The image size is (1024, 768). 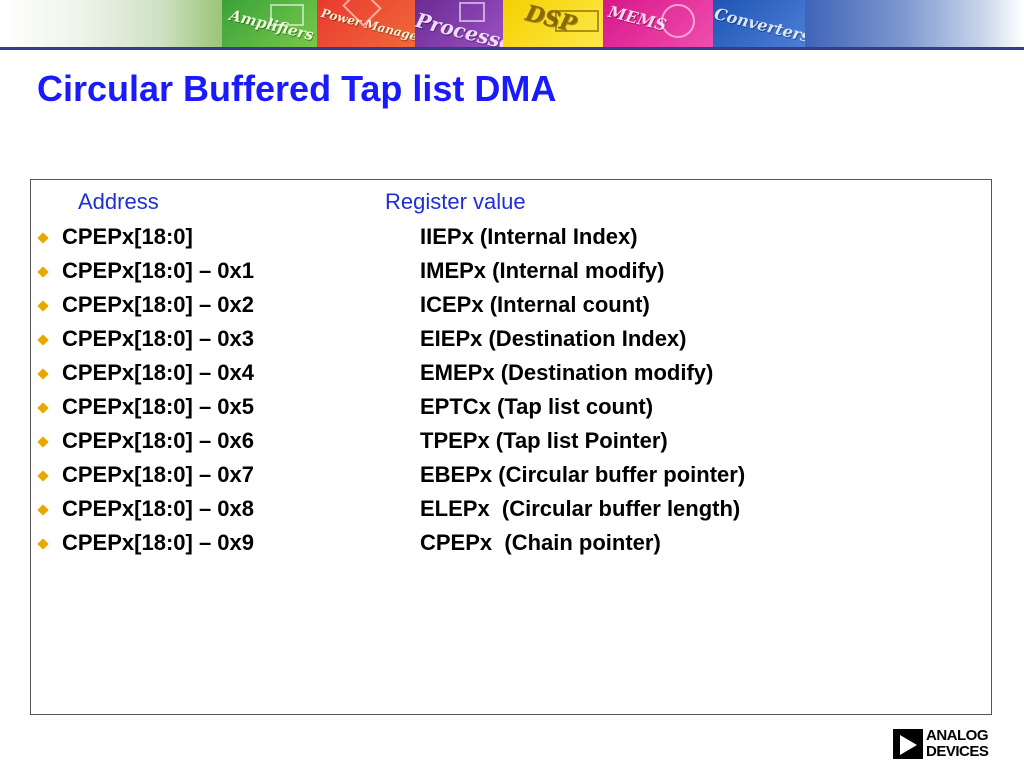 I want to click on address-value: CPEPx[18:0] – 0x8, so click(x=158, y=508).